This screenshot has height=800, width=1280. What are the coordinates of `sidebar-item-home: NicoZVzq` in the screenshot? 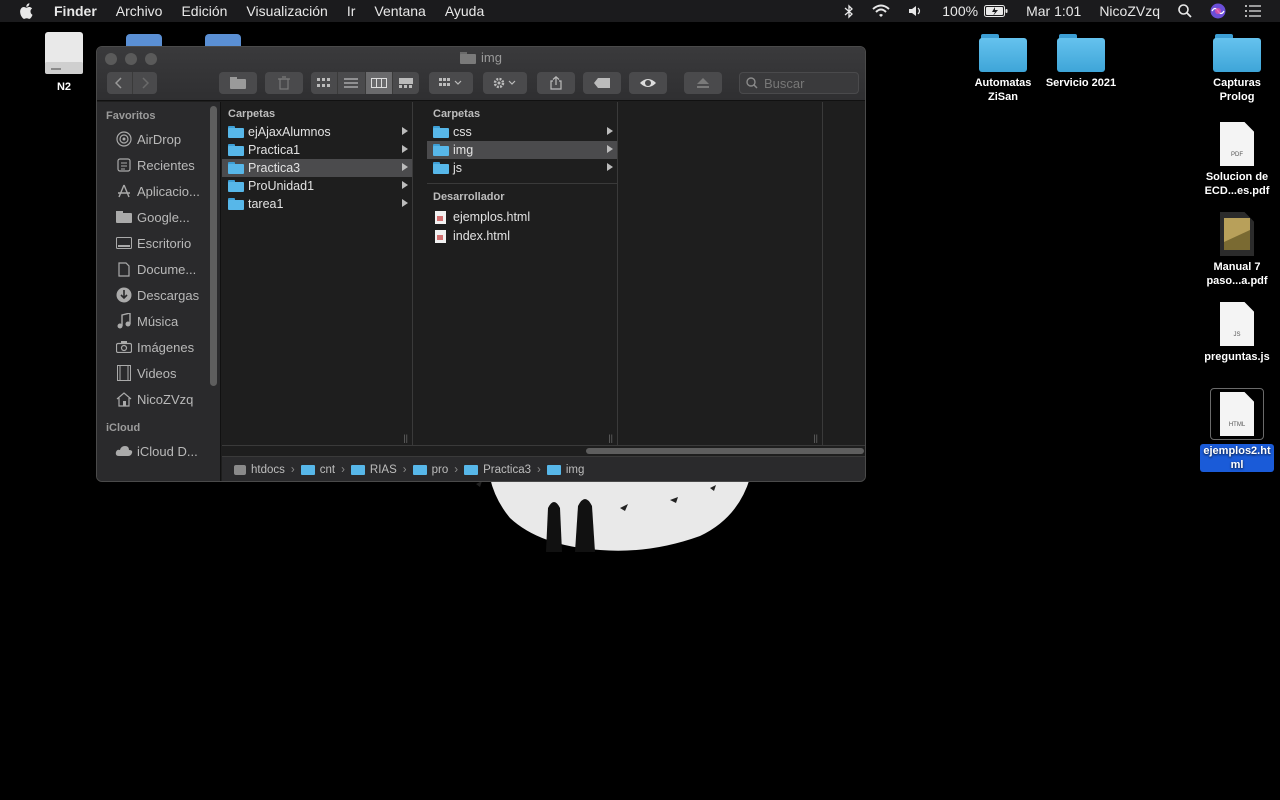 It's located at (158, 399).